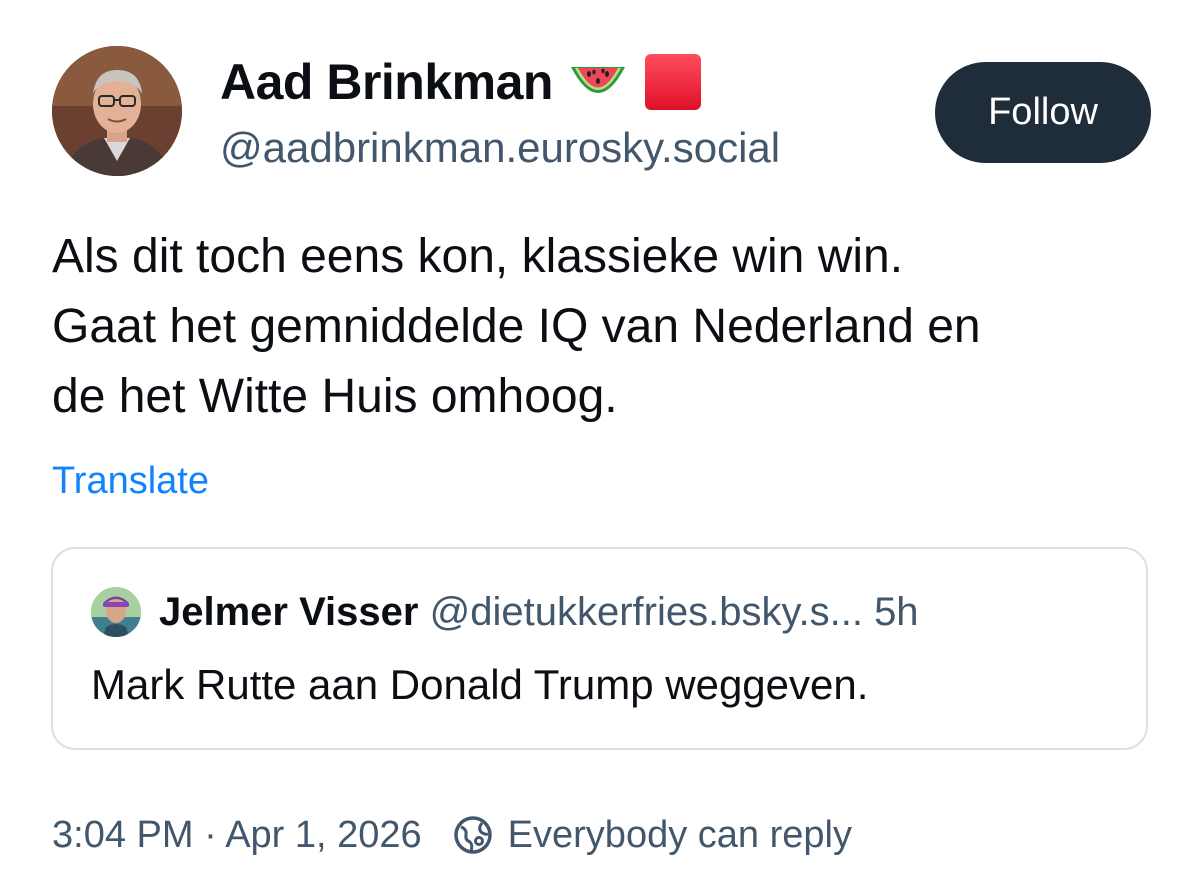 Image resolution: width=1200 pixels, height=896 pixels. I want to click on translate-link: Translate, so click(130, 481).